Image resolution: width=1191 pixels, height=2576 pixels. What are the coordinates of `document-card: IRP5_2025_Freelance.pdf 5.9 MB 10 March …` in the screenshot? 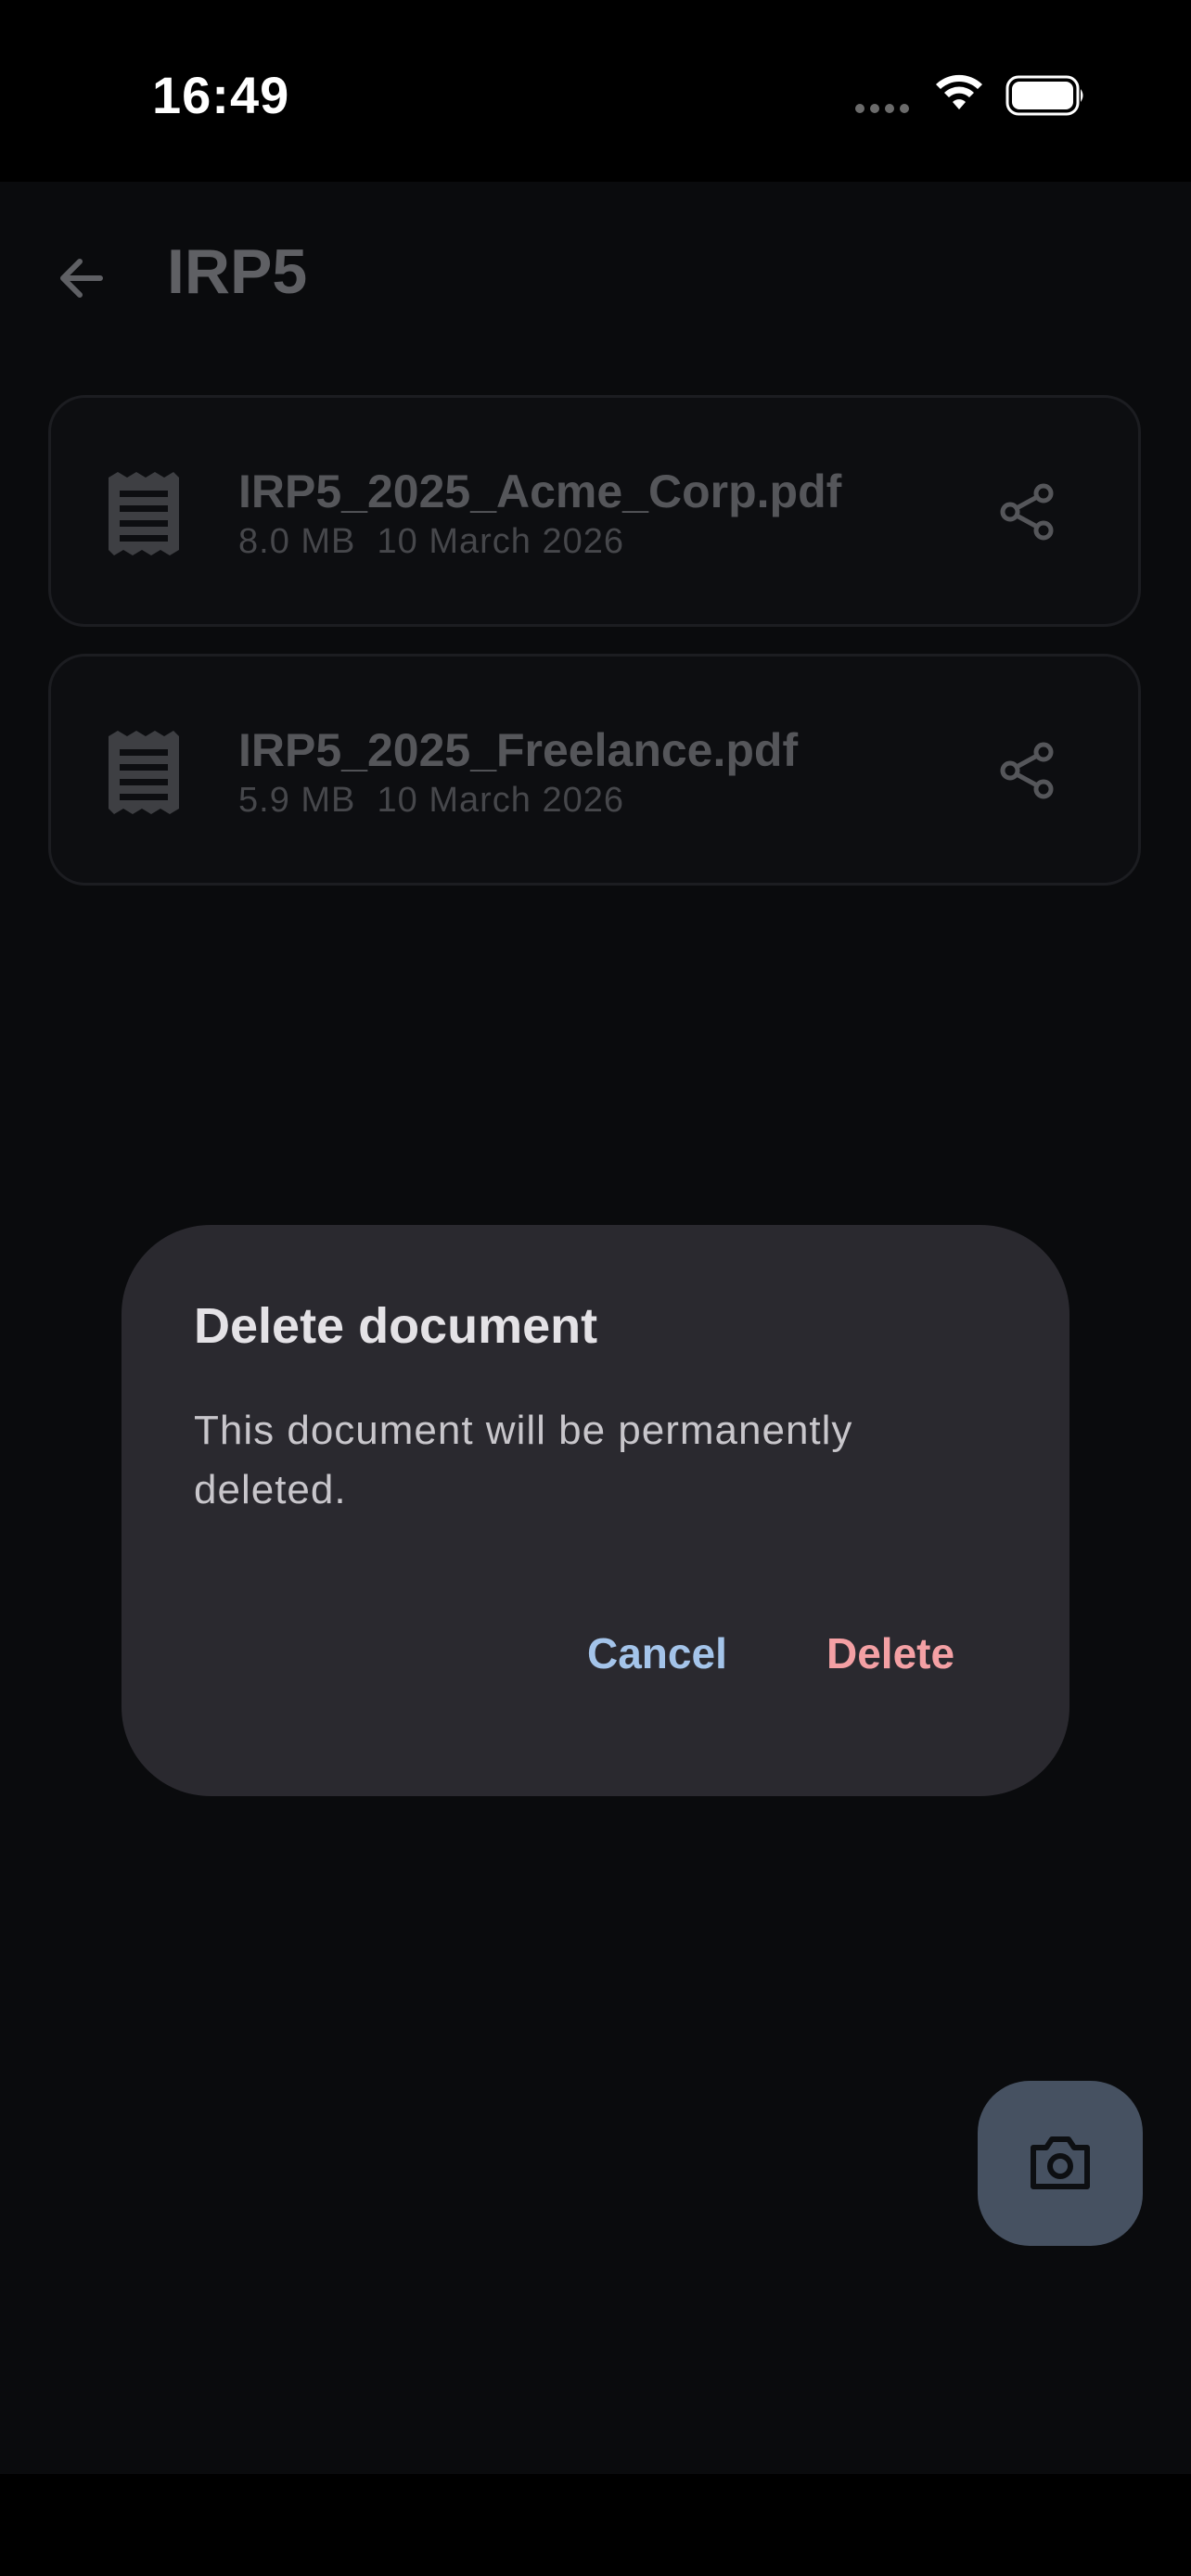 It's located at (594, 770).